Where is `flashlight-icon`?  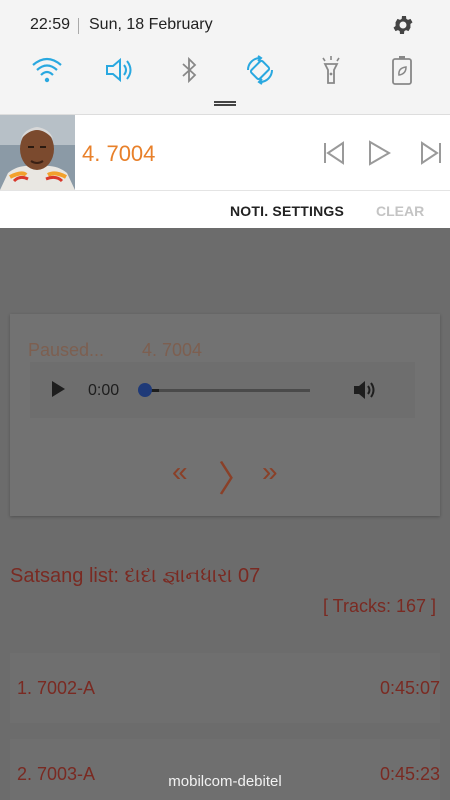 flashlight-icon is located at coordinates (331, 70).